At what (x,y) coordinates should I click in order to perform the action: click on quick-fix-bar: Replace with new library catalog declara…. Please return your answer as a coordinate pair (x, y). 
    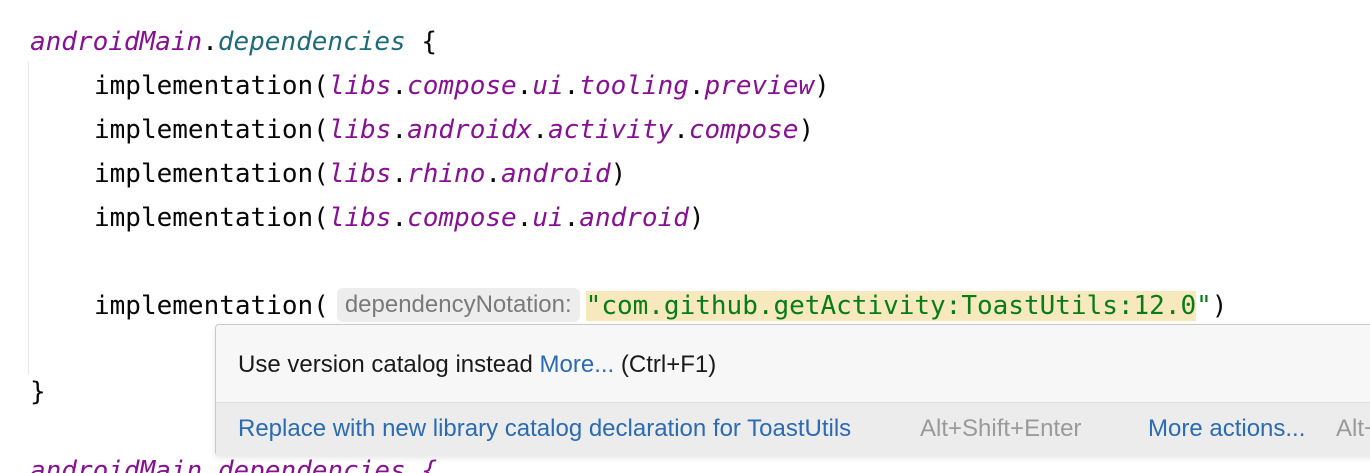
    Looking at the image, I should click on (793, 429).